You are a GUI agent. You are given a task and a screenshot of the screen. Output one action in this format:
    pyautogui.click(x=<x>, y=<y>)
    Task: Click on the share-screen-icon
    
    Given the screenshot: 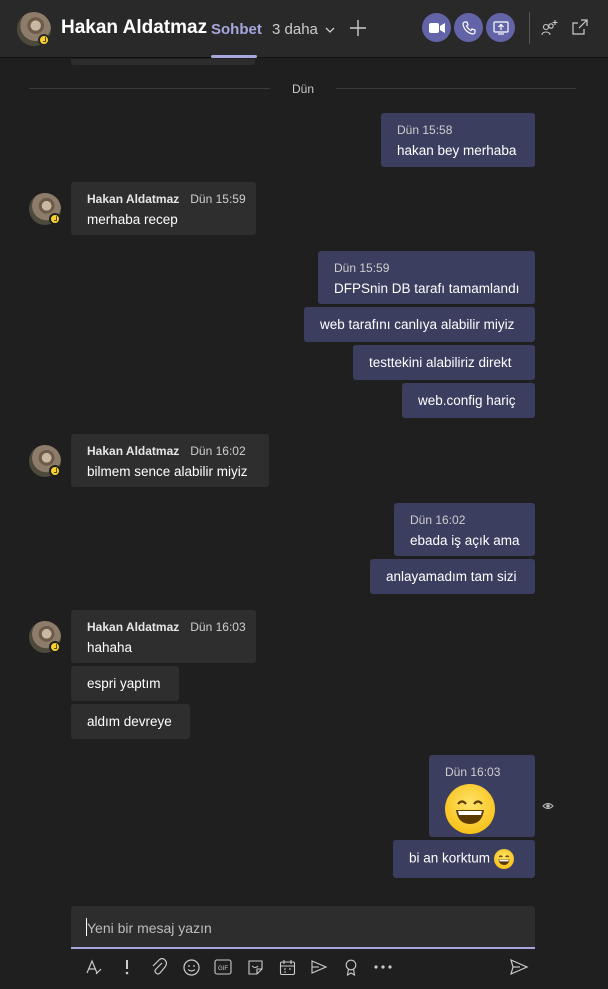 What is the action you would take?
    pyautogui.click(x=500, y=27)
    